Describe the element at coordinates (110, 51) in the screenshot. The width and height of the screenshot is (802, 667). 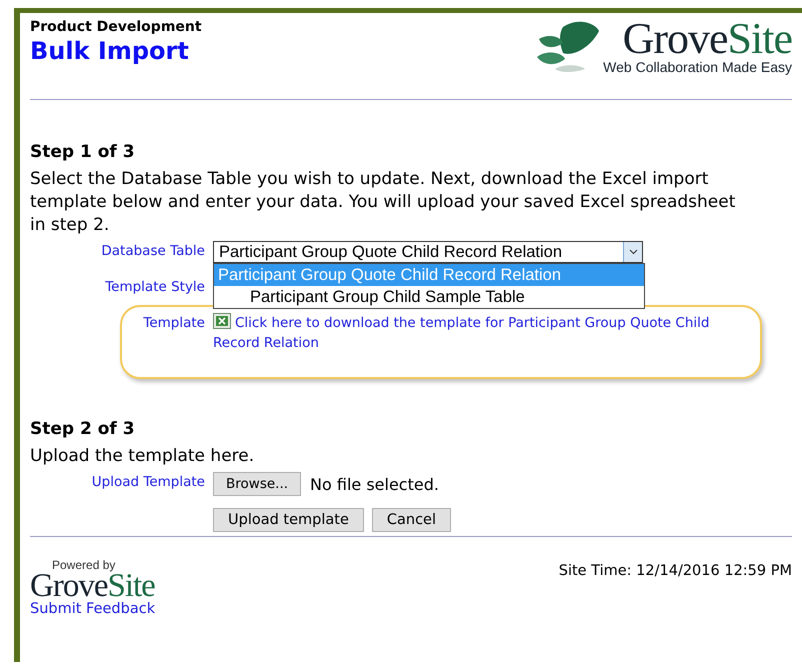
I see `page-title: Bulk Import` at that location.